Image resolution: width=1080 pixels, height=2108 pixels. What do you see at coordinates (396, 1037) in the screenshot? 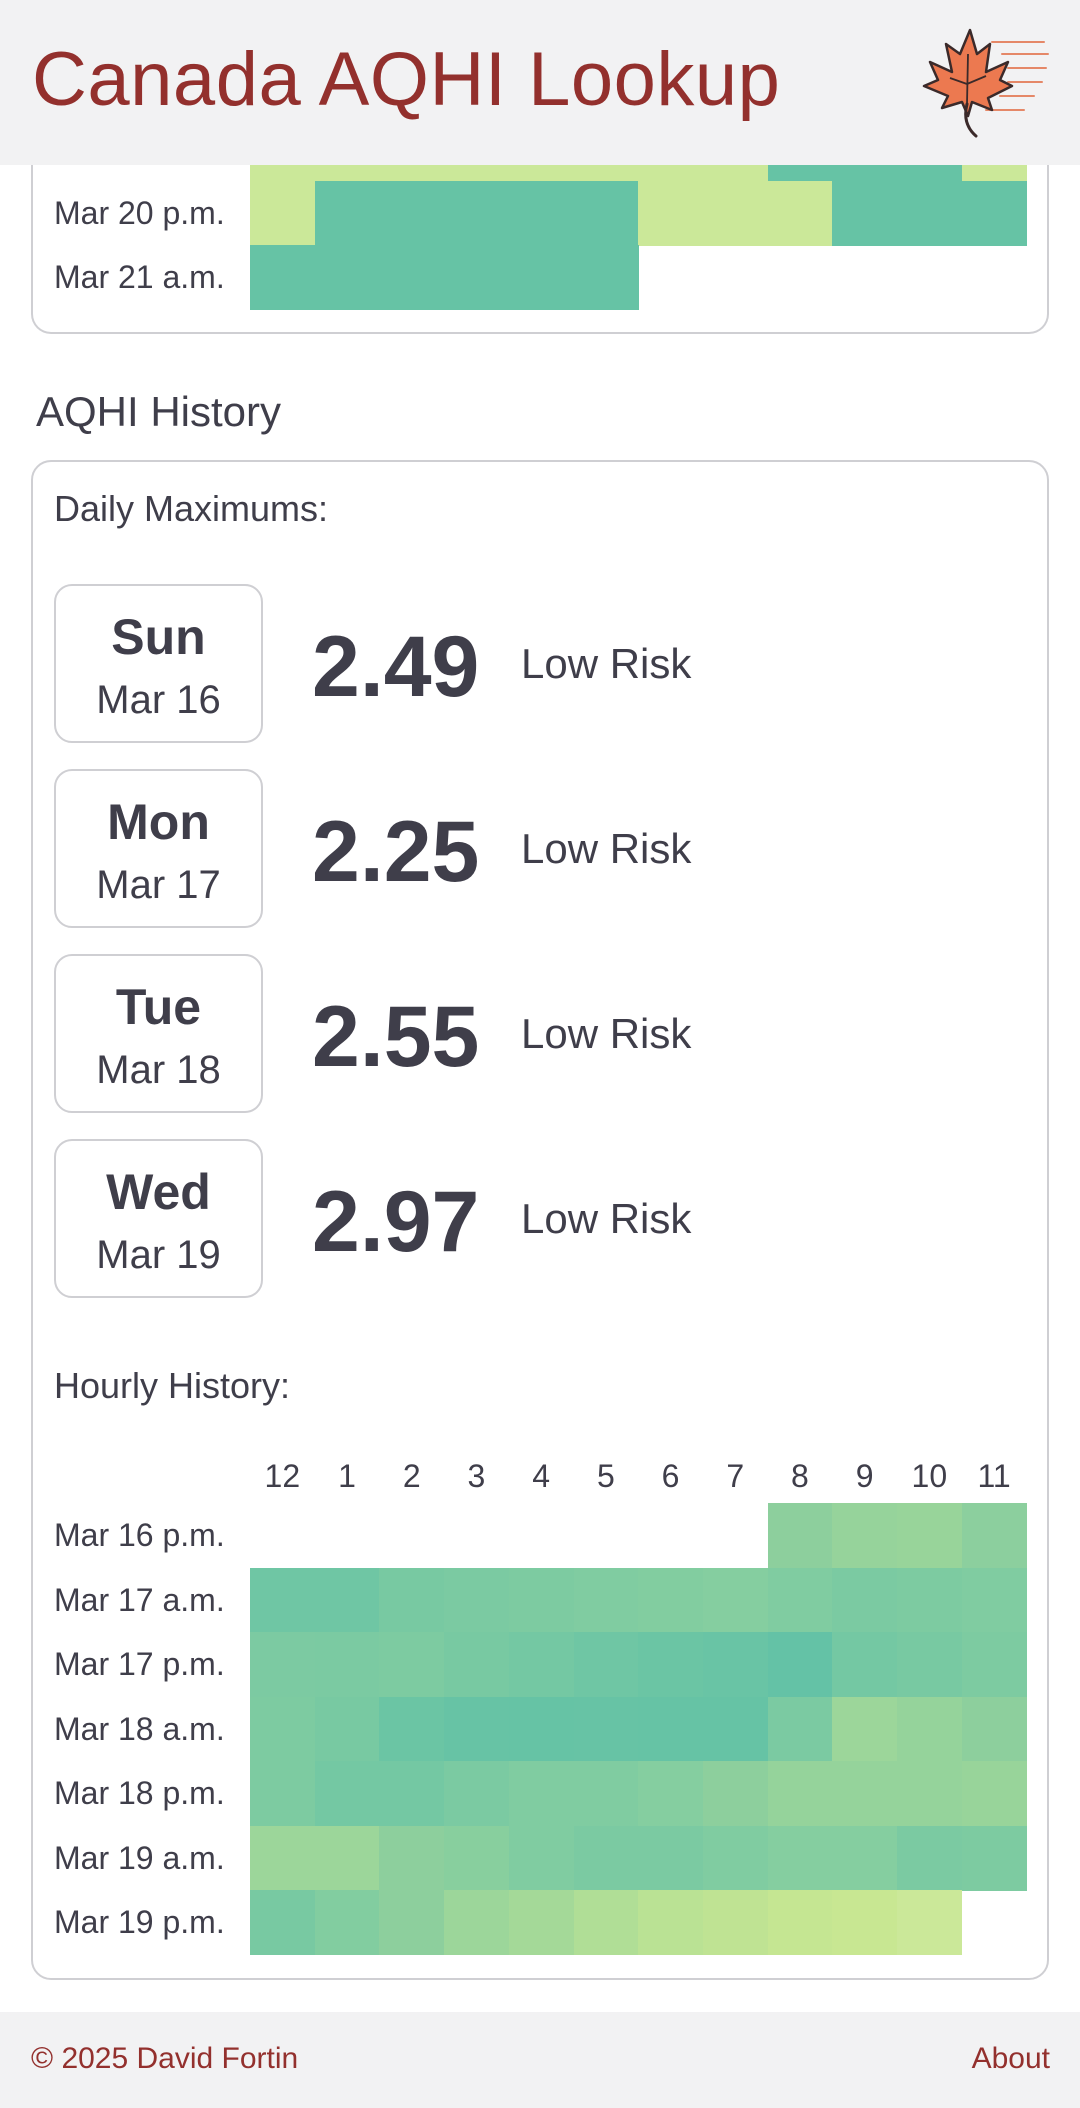
I see `aqhi-value: 2.55` at bounding box center [396, 1037].